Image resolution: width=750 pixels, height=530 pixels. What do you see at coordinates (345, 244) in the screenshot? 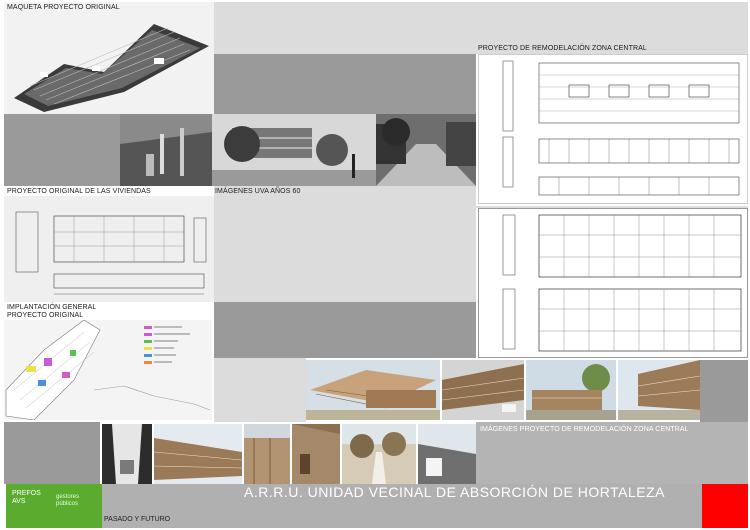
I see `light-band-middle` at bounding box center [345, 244].